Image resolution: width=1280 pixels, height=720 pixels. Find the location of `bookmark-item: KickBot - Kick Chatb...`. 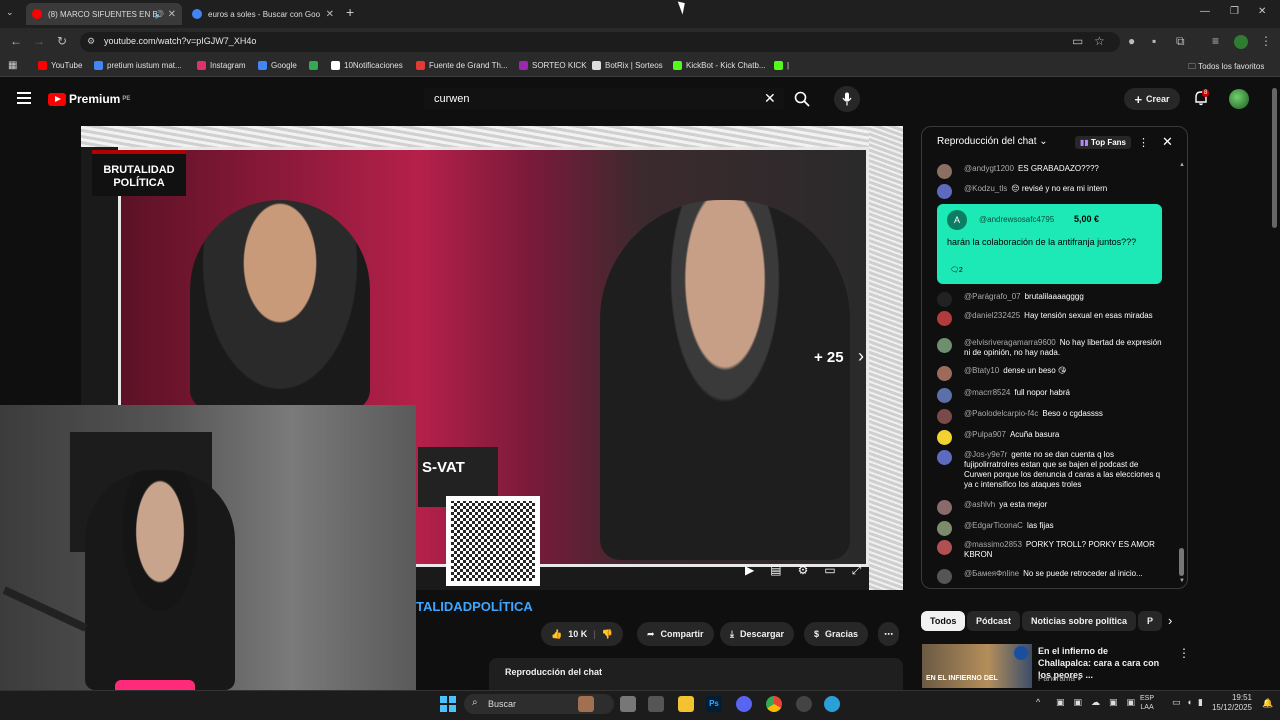

bookmark-item: KickBot - Kick Chatb... is located at coordinates (719, 65).